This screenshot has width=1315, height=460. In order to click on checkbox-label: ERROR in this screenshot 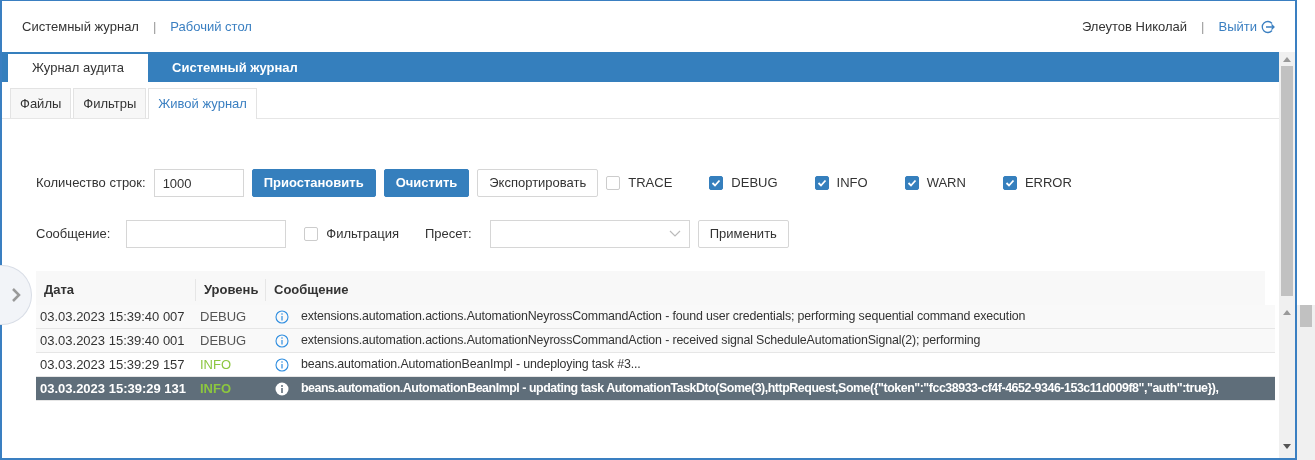, I will do `click(1048, 183)`.